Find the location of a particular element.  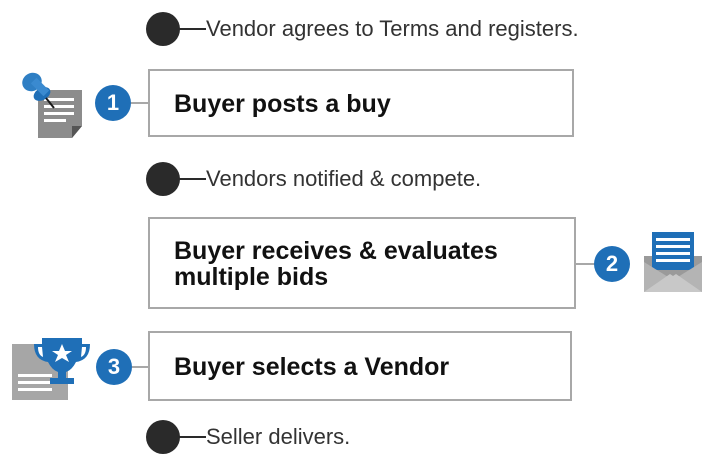

step-1-badge: 1 is located at coordinates (113, 103).